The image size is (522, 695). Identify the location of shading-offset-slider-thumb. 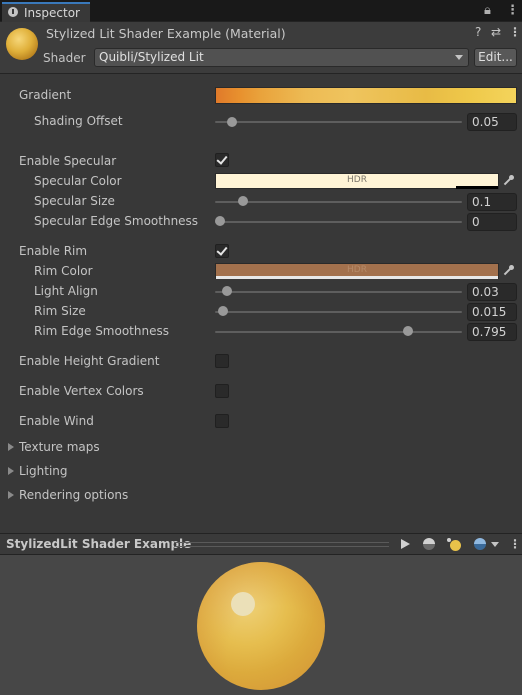
(232, 122).